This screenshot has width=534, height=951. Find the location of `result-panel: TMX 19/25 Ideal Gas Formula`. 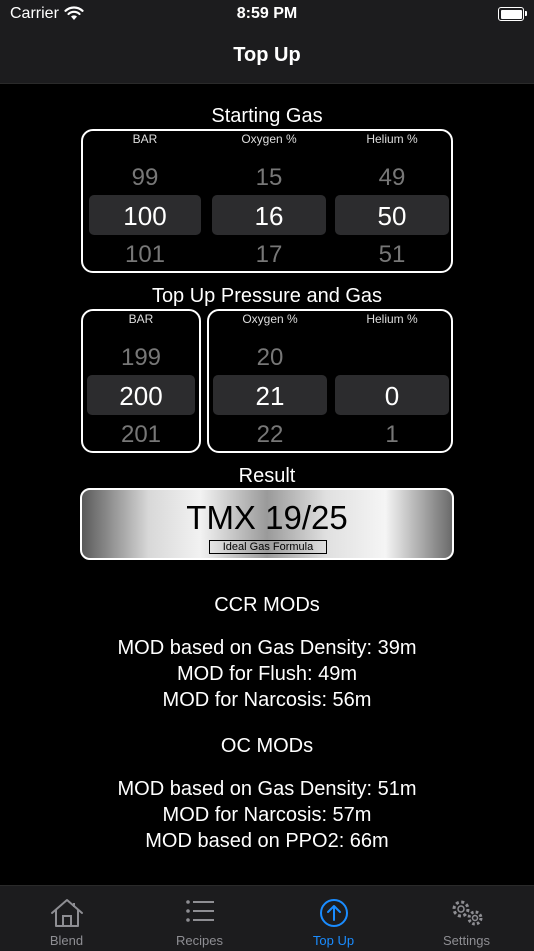

result-panel: TMX 19/25 Ideal Gas Formula is located at coordinates (267, 524).